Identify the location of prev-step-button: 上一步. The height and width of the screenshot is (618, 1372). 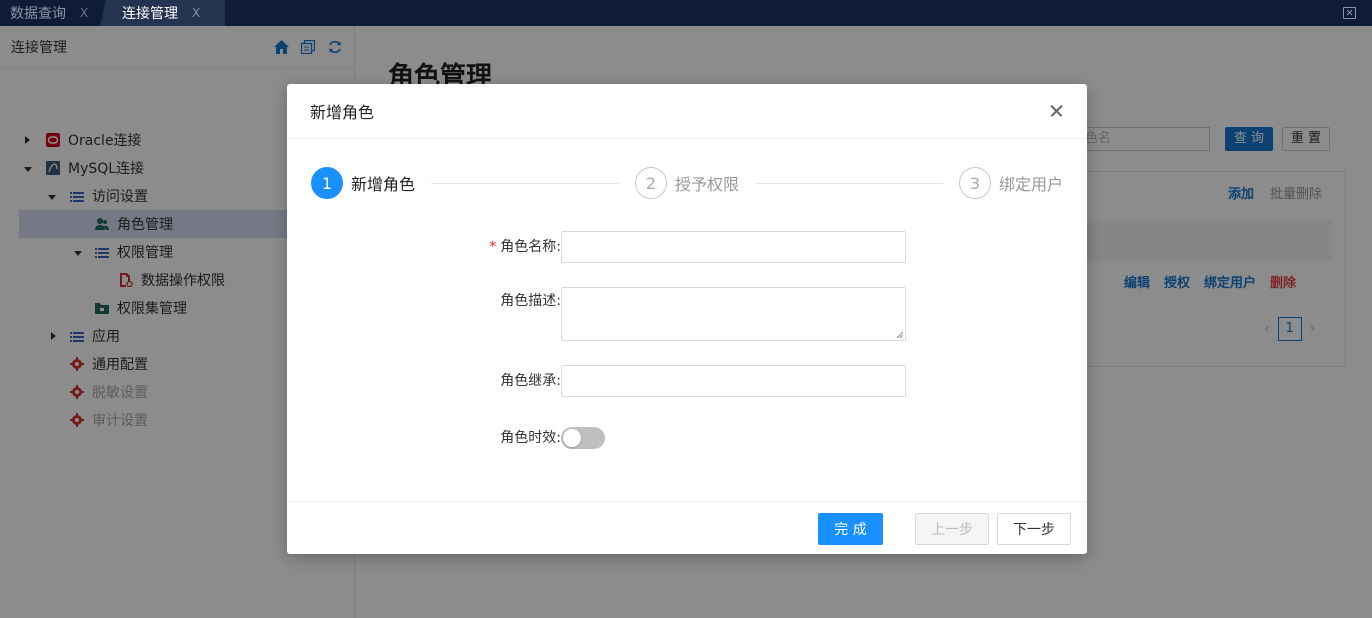
(952, 529).